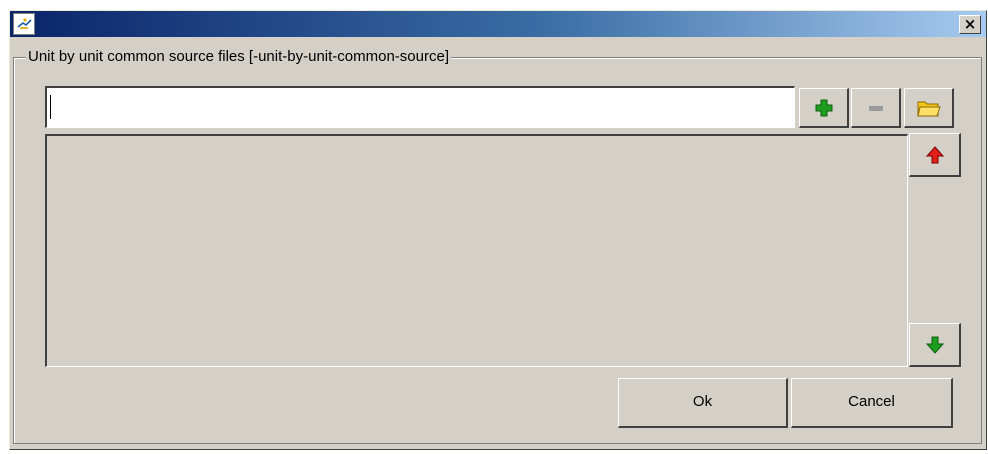  Describe the element at coordinates (970, 24) in the screenshot. I see `close-button: ×` at that location.